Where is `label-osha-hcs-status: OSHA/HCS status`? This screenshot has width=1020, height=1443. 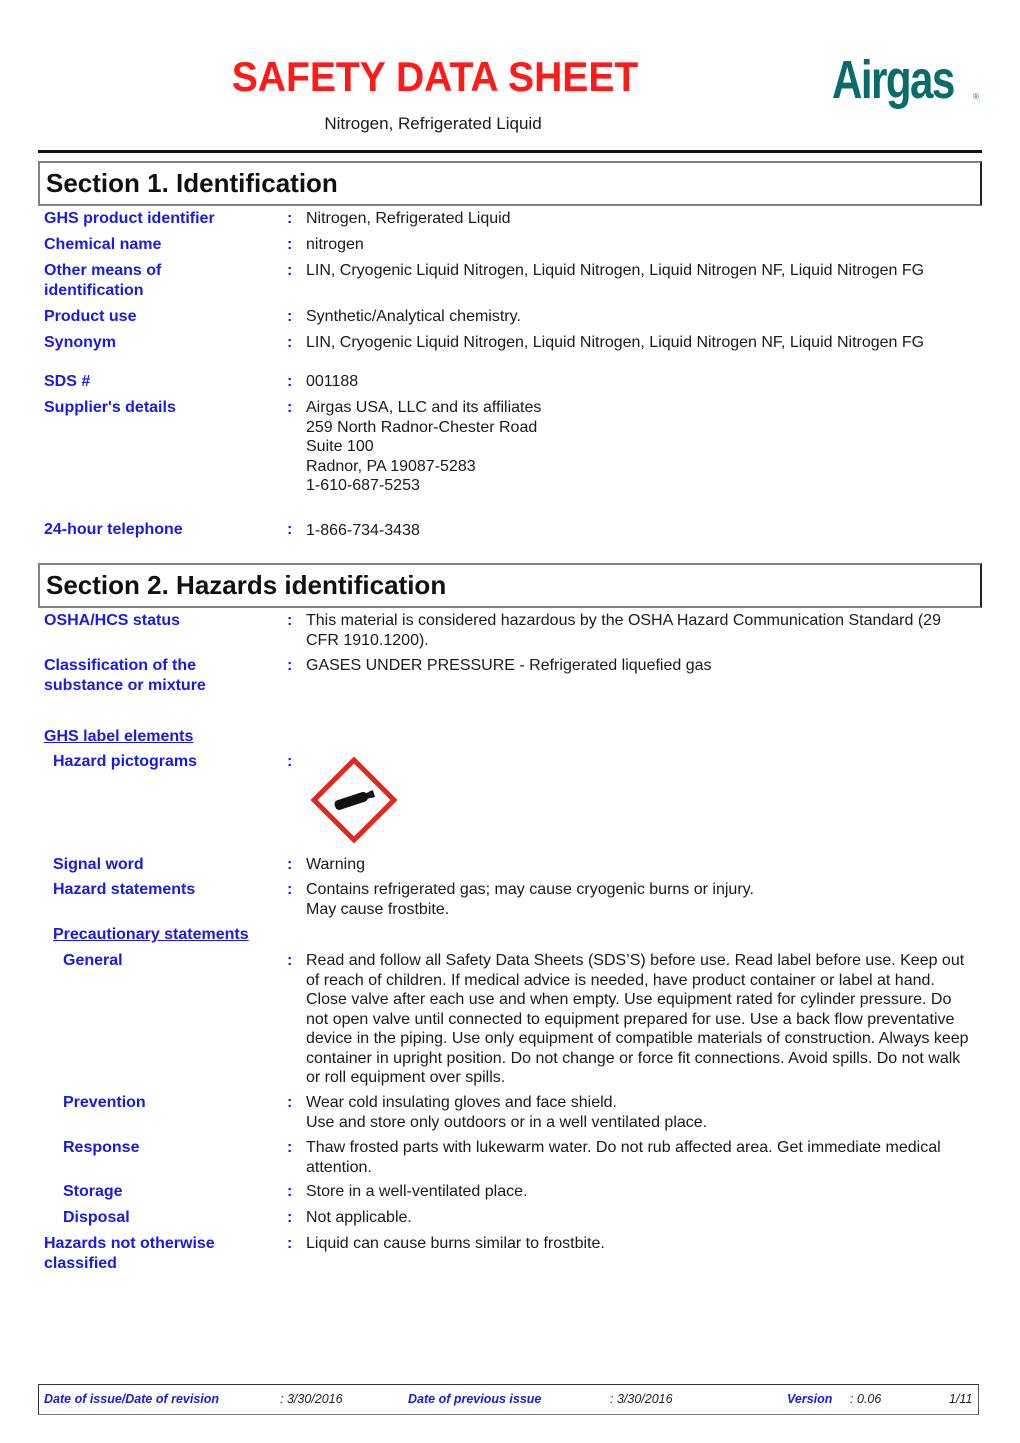
label-osha-hcs-status: OSHA/HCS status is located at coordinates (112, 620).